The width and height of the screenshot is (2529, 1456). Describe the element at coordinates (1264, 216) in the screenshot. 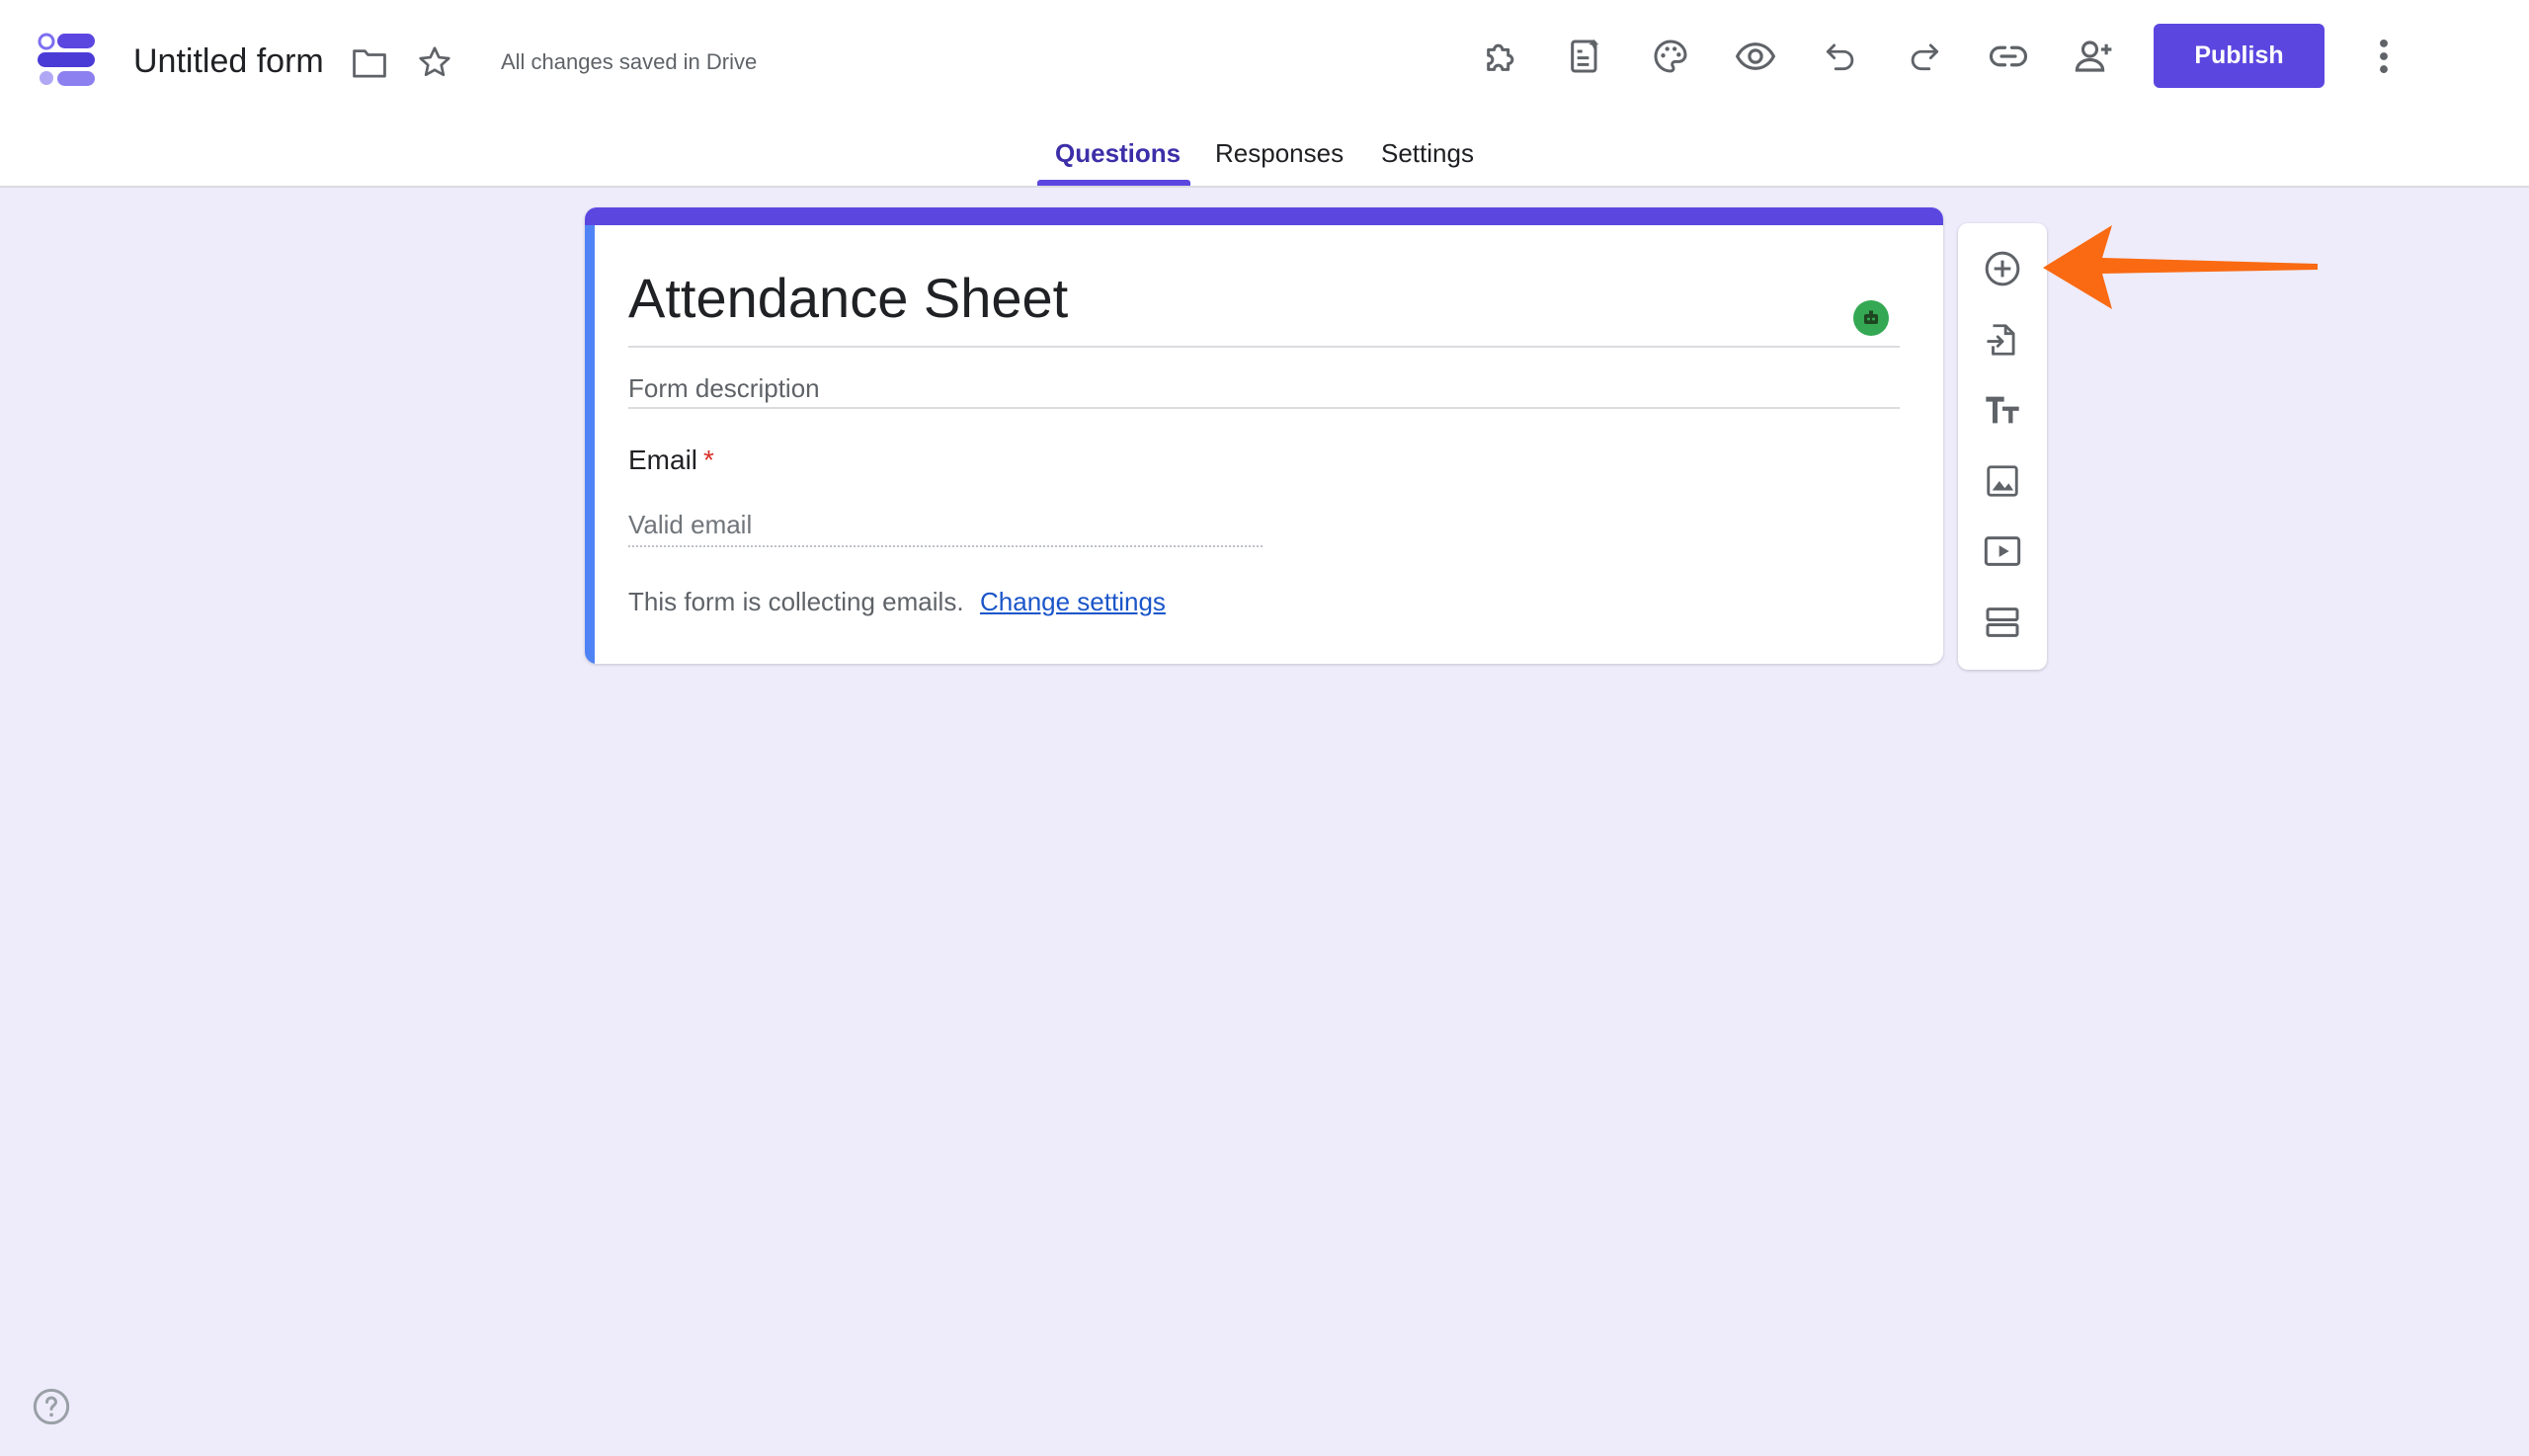

I see `card-accent-bar` at that location.